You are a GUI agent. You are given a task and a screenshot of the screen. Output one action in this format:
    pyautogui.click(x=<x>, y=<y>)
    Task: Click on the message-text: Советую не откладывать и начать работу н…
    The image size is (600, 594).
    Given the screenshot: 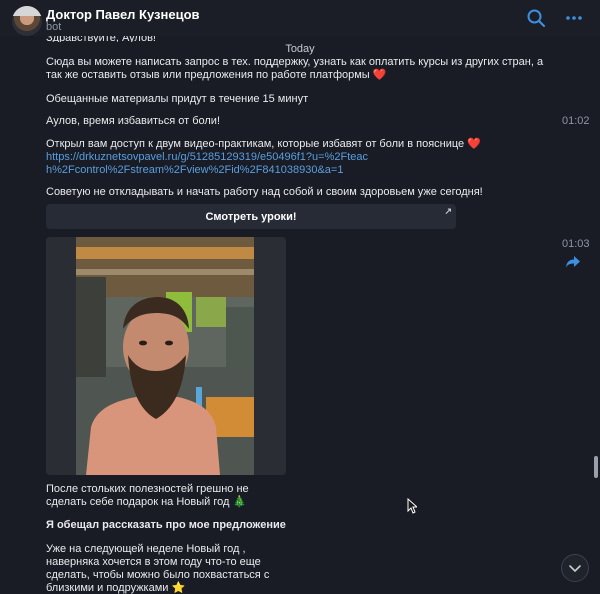 What is the action you would take?
    pyautogui.click(x=264, y=192)
    